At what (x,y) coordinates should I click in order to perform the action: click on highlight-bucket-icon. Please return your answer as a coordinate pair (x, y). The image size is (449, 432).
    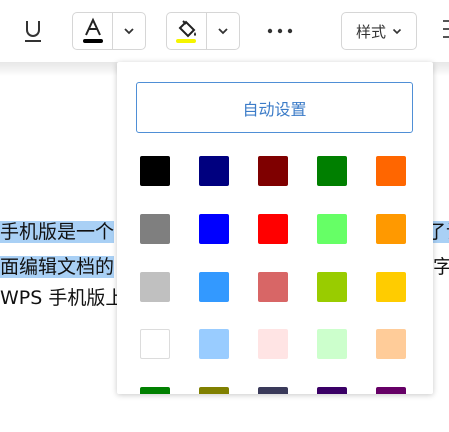
    Looking at the image, I should click on (185, 31).